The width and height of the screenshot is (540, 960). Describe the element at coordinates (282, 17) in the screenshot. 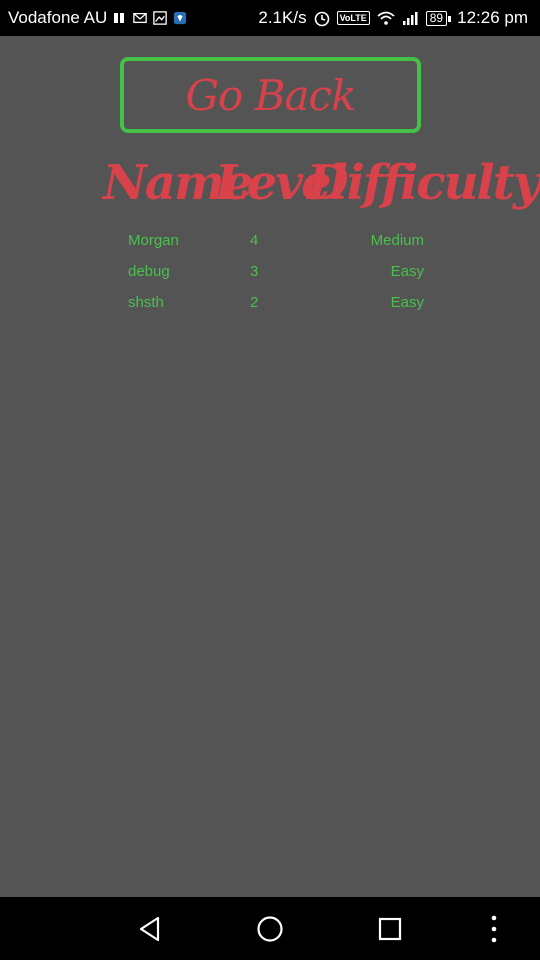

I see `network-speed: 2.1K/s` at that location.